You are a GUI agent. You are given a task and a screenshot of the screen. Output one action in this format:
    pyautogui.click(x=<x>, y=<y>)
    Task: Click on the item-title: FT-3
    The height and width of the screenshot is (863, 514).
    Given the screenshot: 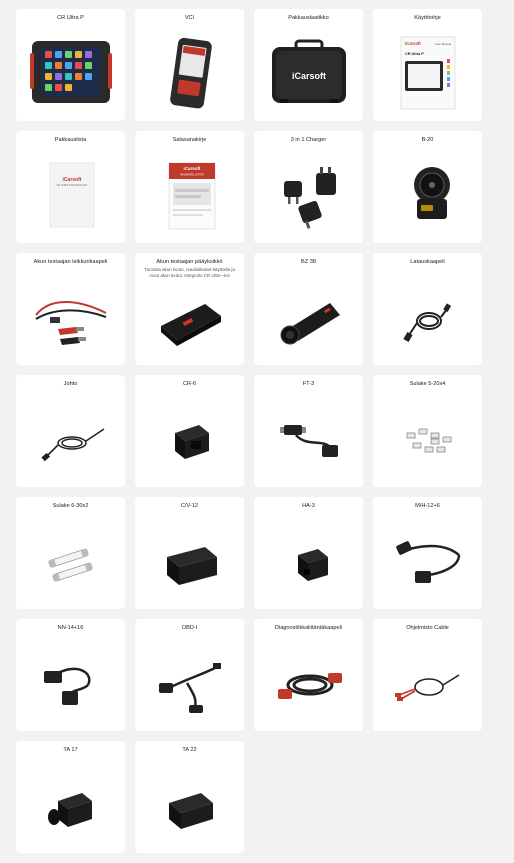 What is the action you would take?
    pyautogui.click(x=308, y=384)
    